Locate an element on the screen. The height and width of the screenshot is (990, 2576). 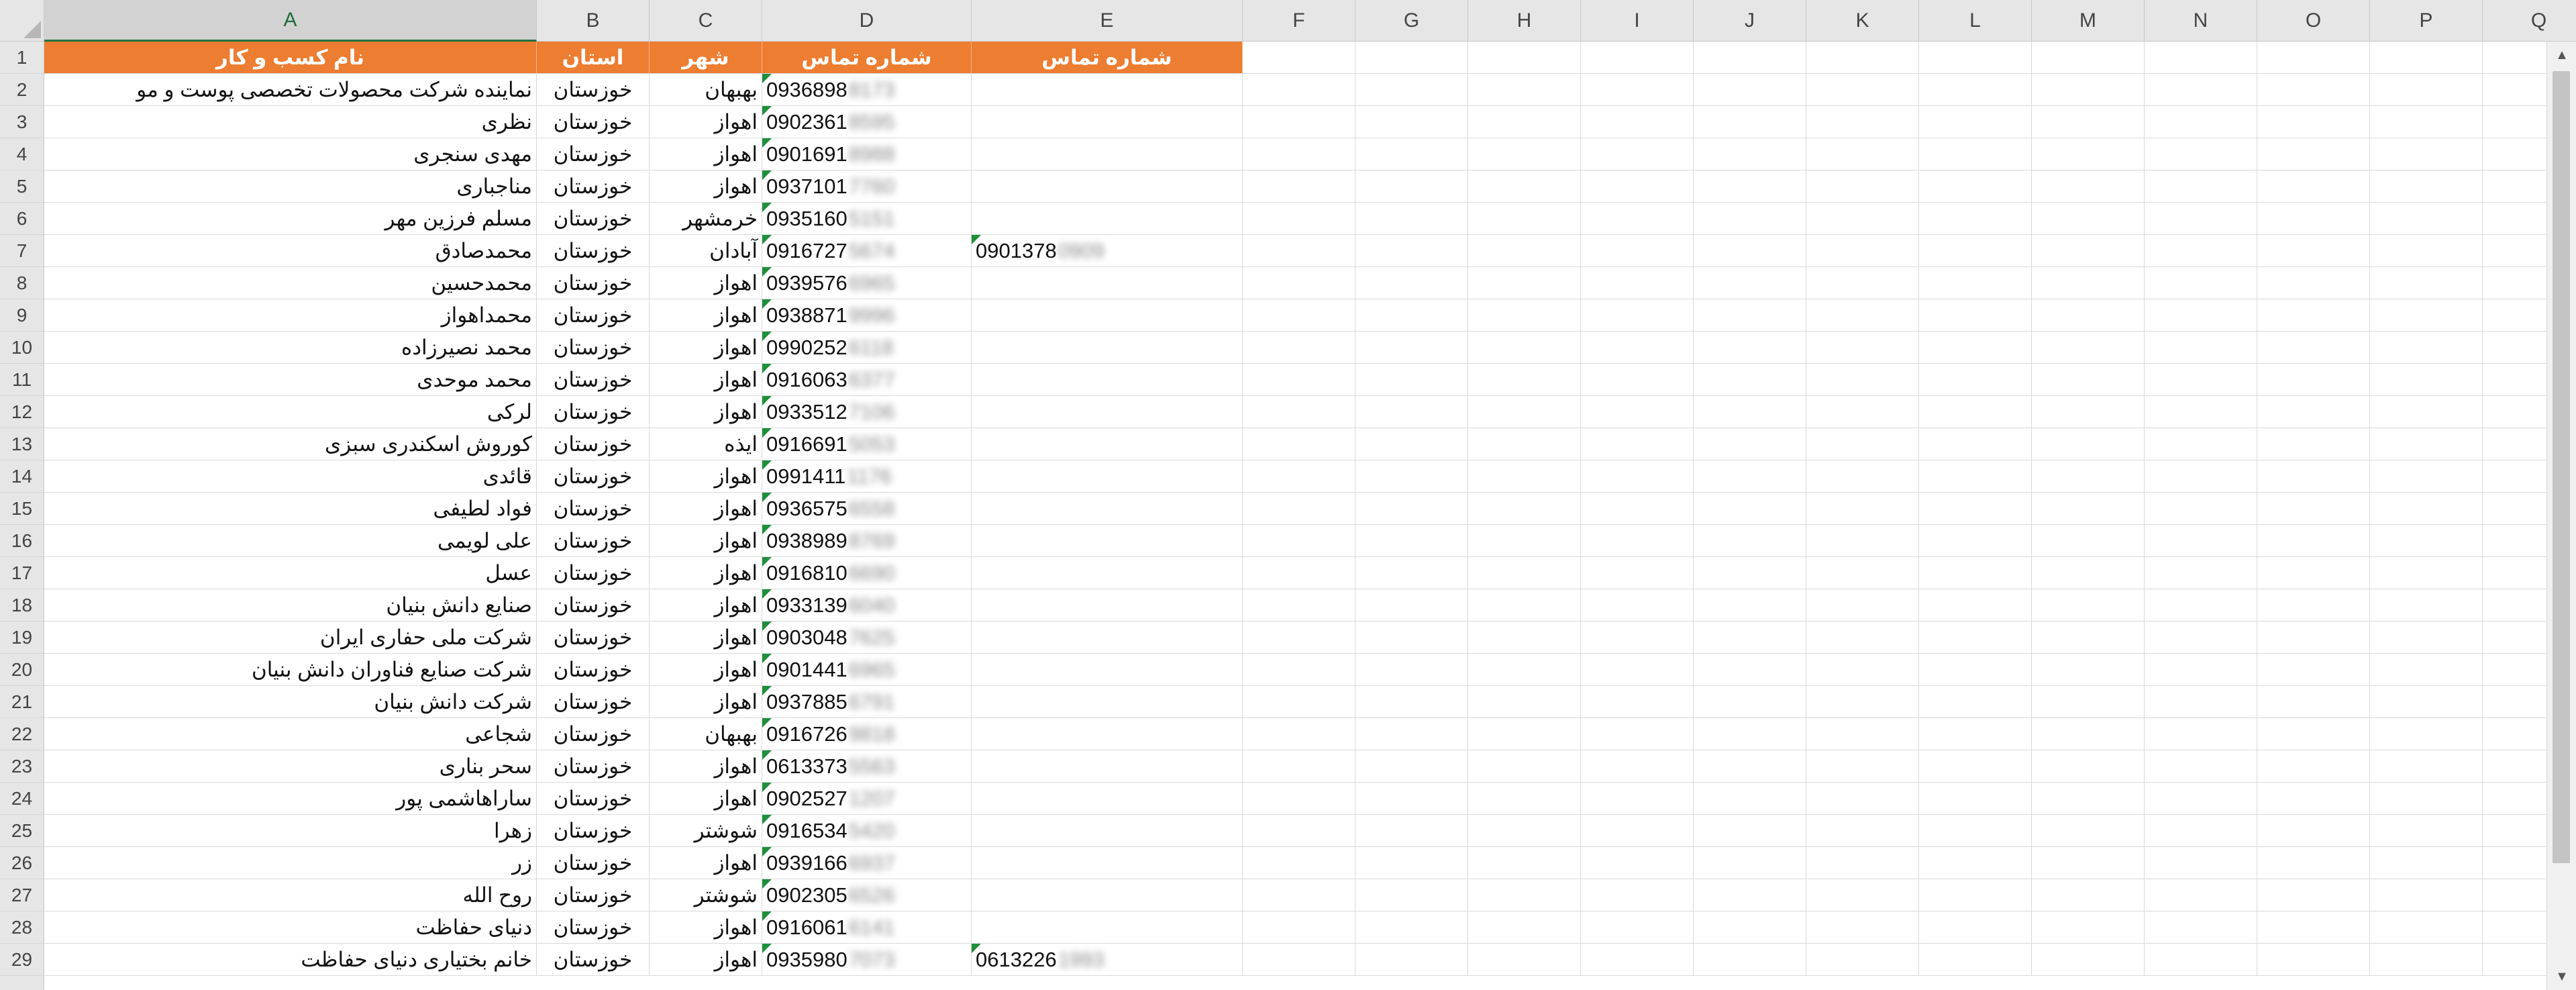
phone-cell: 0901691 8988 is located at coordinates (867, 154).